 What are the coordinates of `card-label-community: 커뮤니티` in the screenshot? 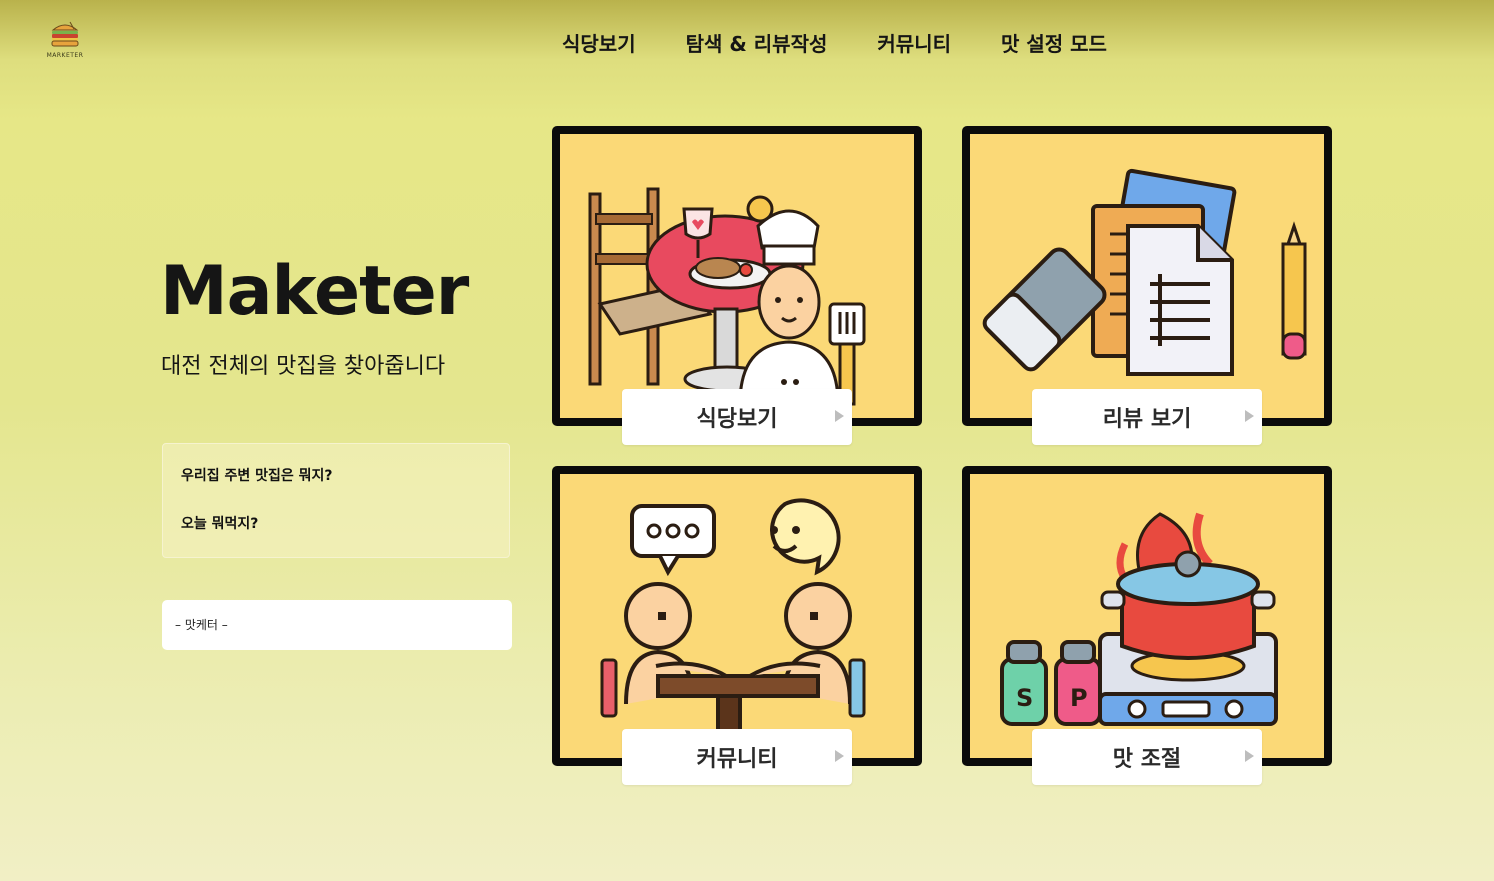 It's located at (737, 757).